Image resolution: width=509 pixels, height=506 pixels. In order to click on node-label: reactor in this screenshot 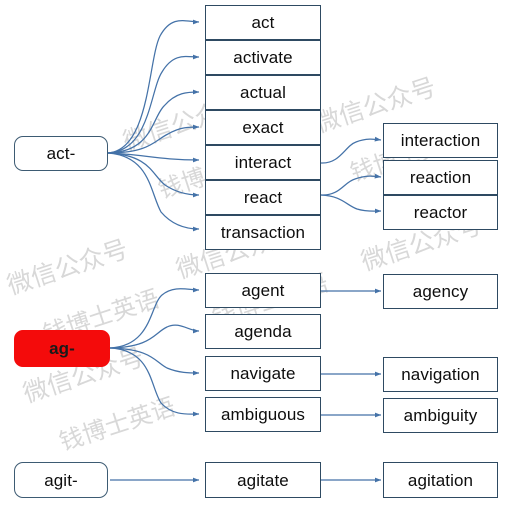, I will do `click(440, 212)`.